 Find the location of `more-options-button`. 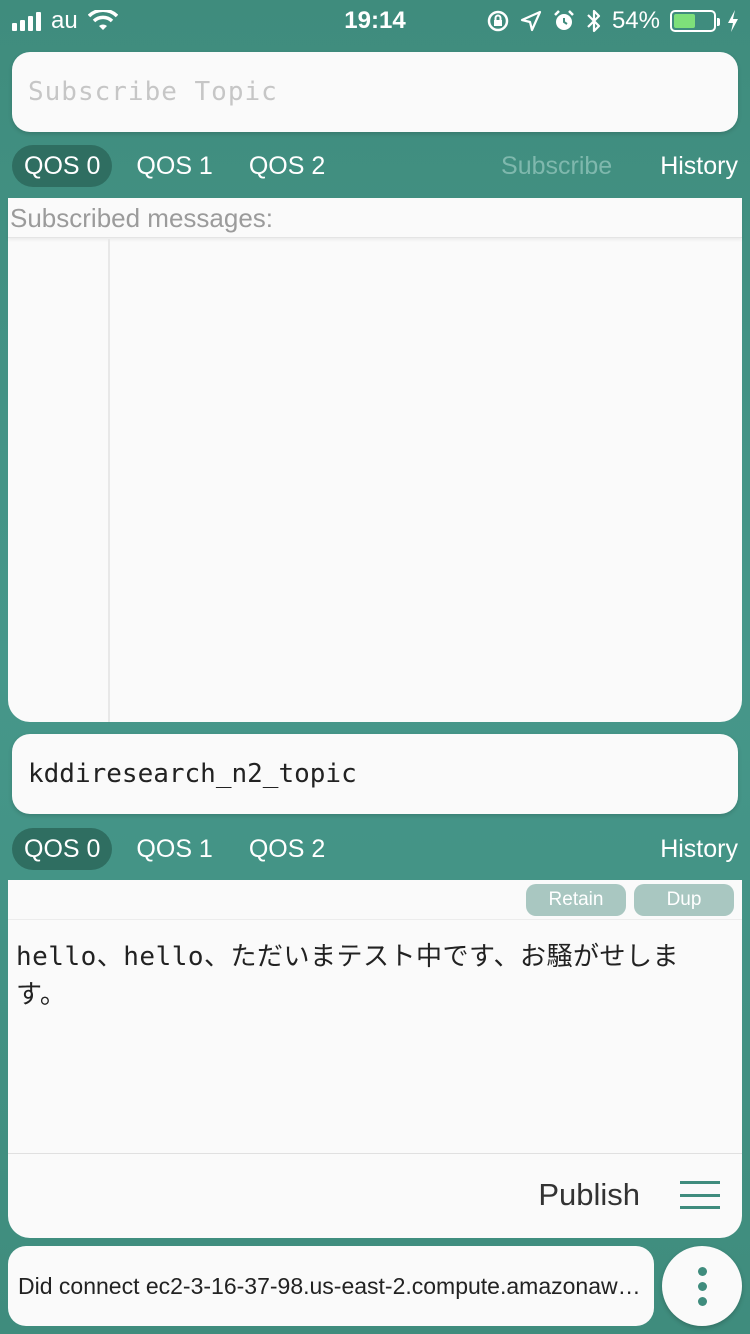

more-options-button is located at coordinates (702, 1286).